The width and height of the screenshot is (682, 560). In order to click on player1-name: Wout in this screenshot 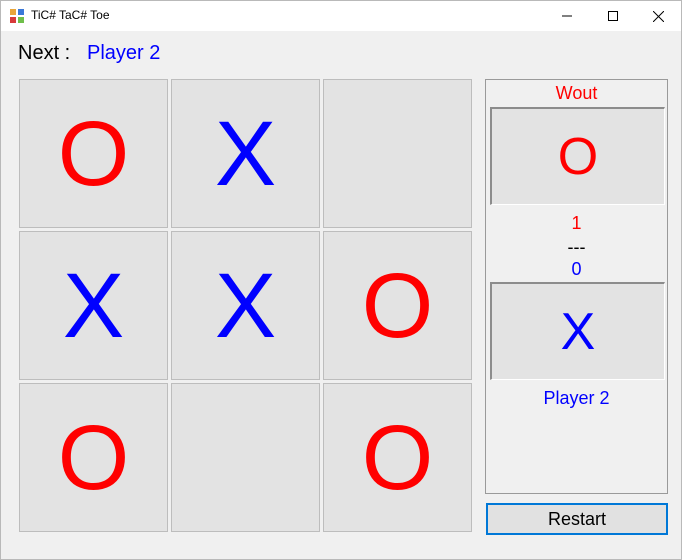, I will do `click(576, 93)`.